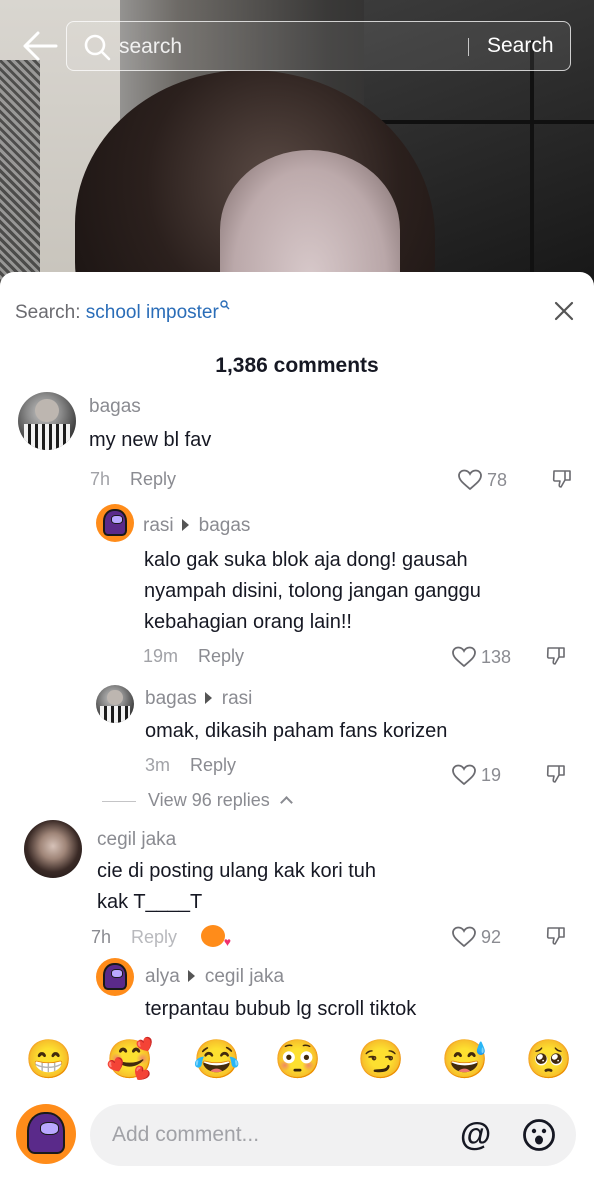  Describe the element at coordinates (209, 800) in the screenshot. I see `view-replies-label: View 96 replies` at that location.